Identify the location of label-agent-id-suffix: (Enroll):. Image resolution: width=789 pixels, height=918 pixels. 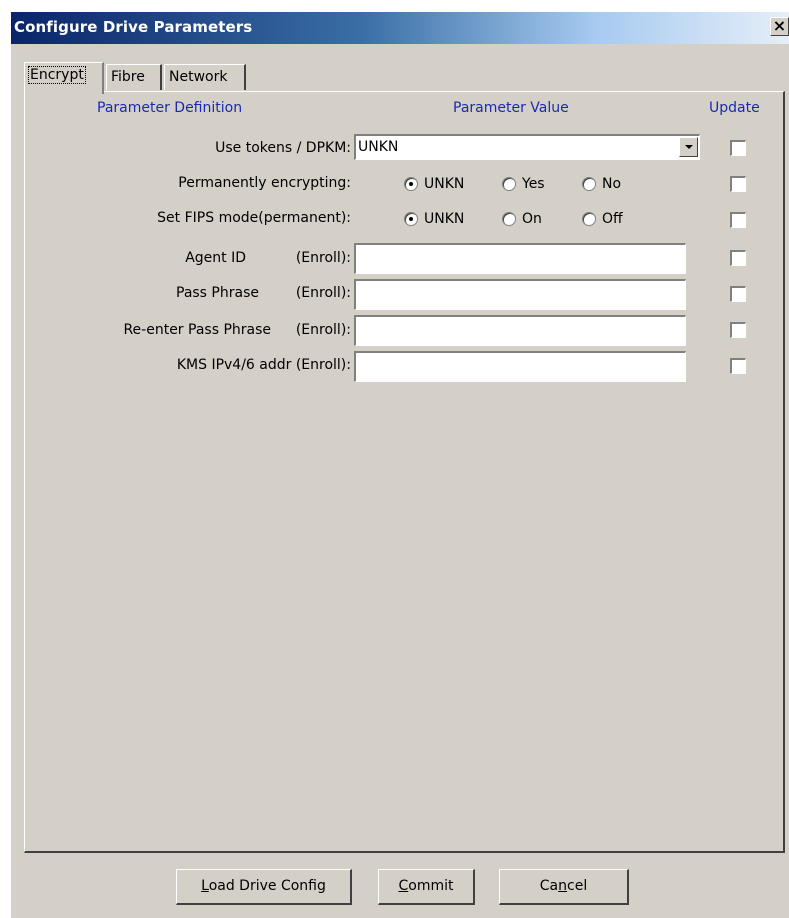
(323, 258).